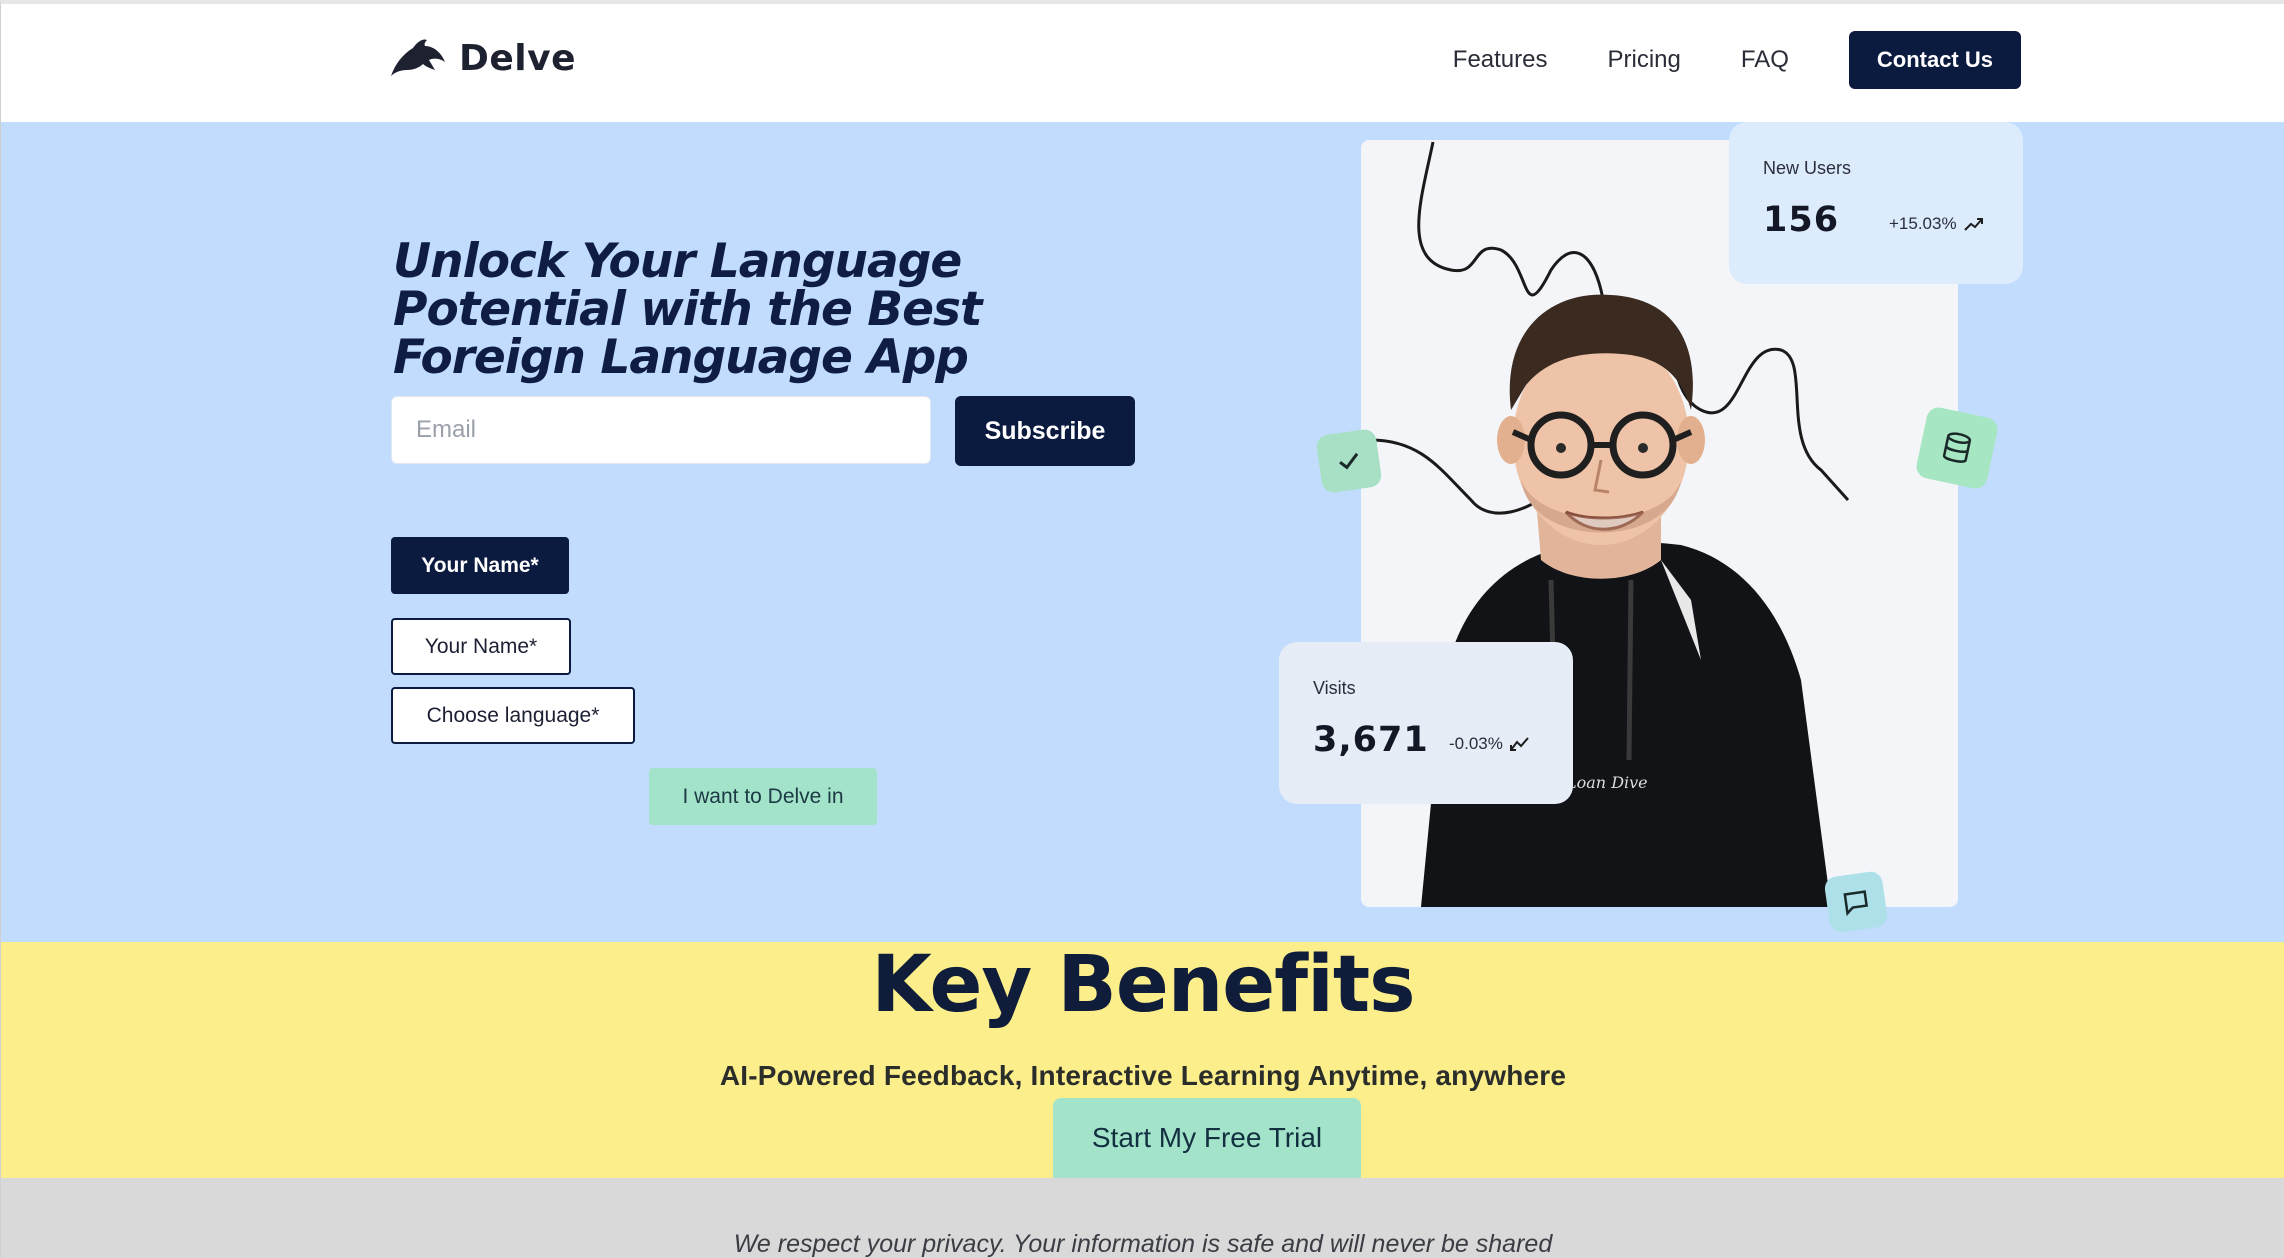 The height and width of the screenshot is (1258, 2284). Describe the element at coordinates (1765, 60) in the screenshot. I see `nav-faq-link: FAQ` at that location.